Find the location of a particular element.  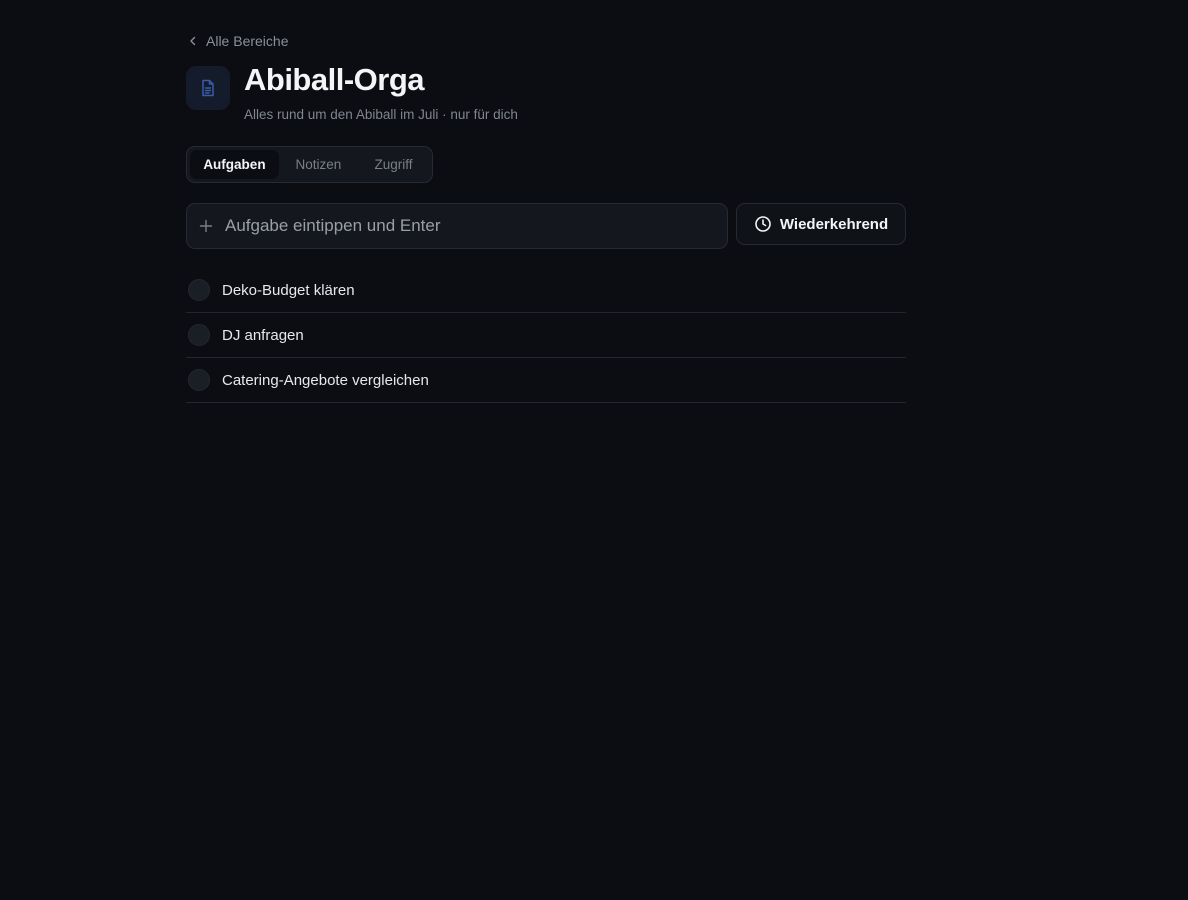

clock-icon is located at coordinates (763, 224).